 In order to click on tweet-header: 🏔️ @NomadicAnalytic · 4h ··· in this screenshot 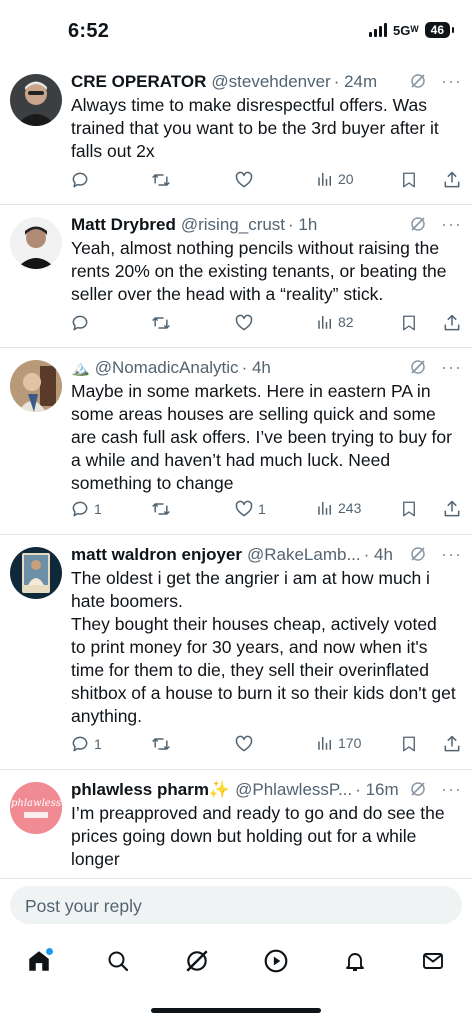, I will do `click(266, 368)`.